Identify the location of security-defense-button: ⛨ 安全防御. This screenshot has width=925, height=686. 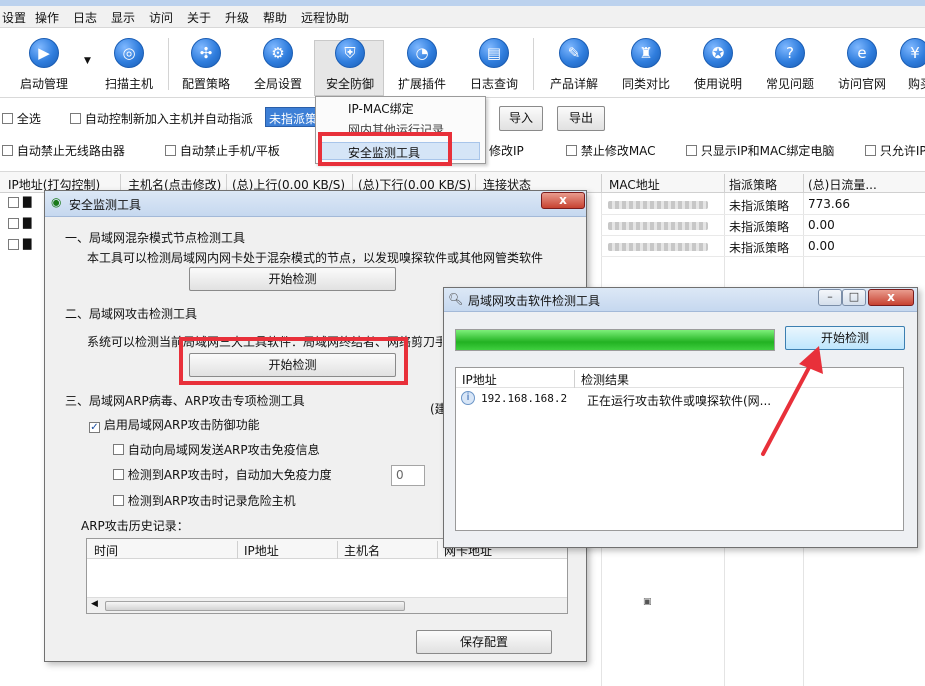
(350, 64).